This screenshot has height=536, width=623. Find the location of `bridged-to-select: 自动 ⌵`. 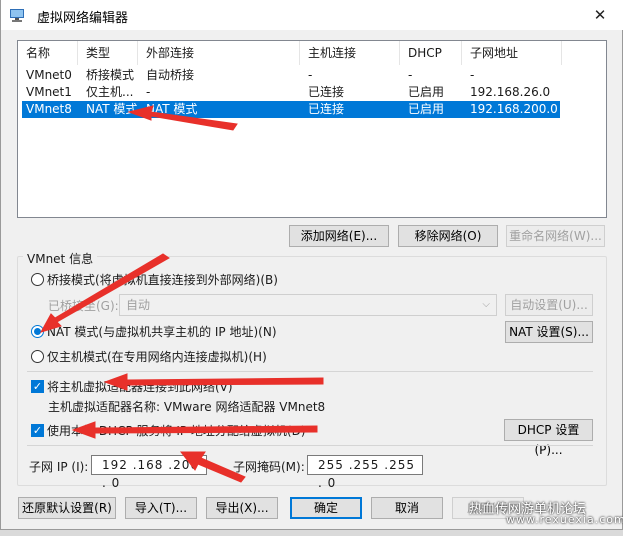

bridged-to-select: 自动 ⌵ is located at coordinates (308, 305).